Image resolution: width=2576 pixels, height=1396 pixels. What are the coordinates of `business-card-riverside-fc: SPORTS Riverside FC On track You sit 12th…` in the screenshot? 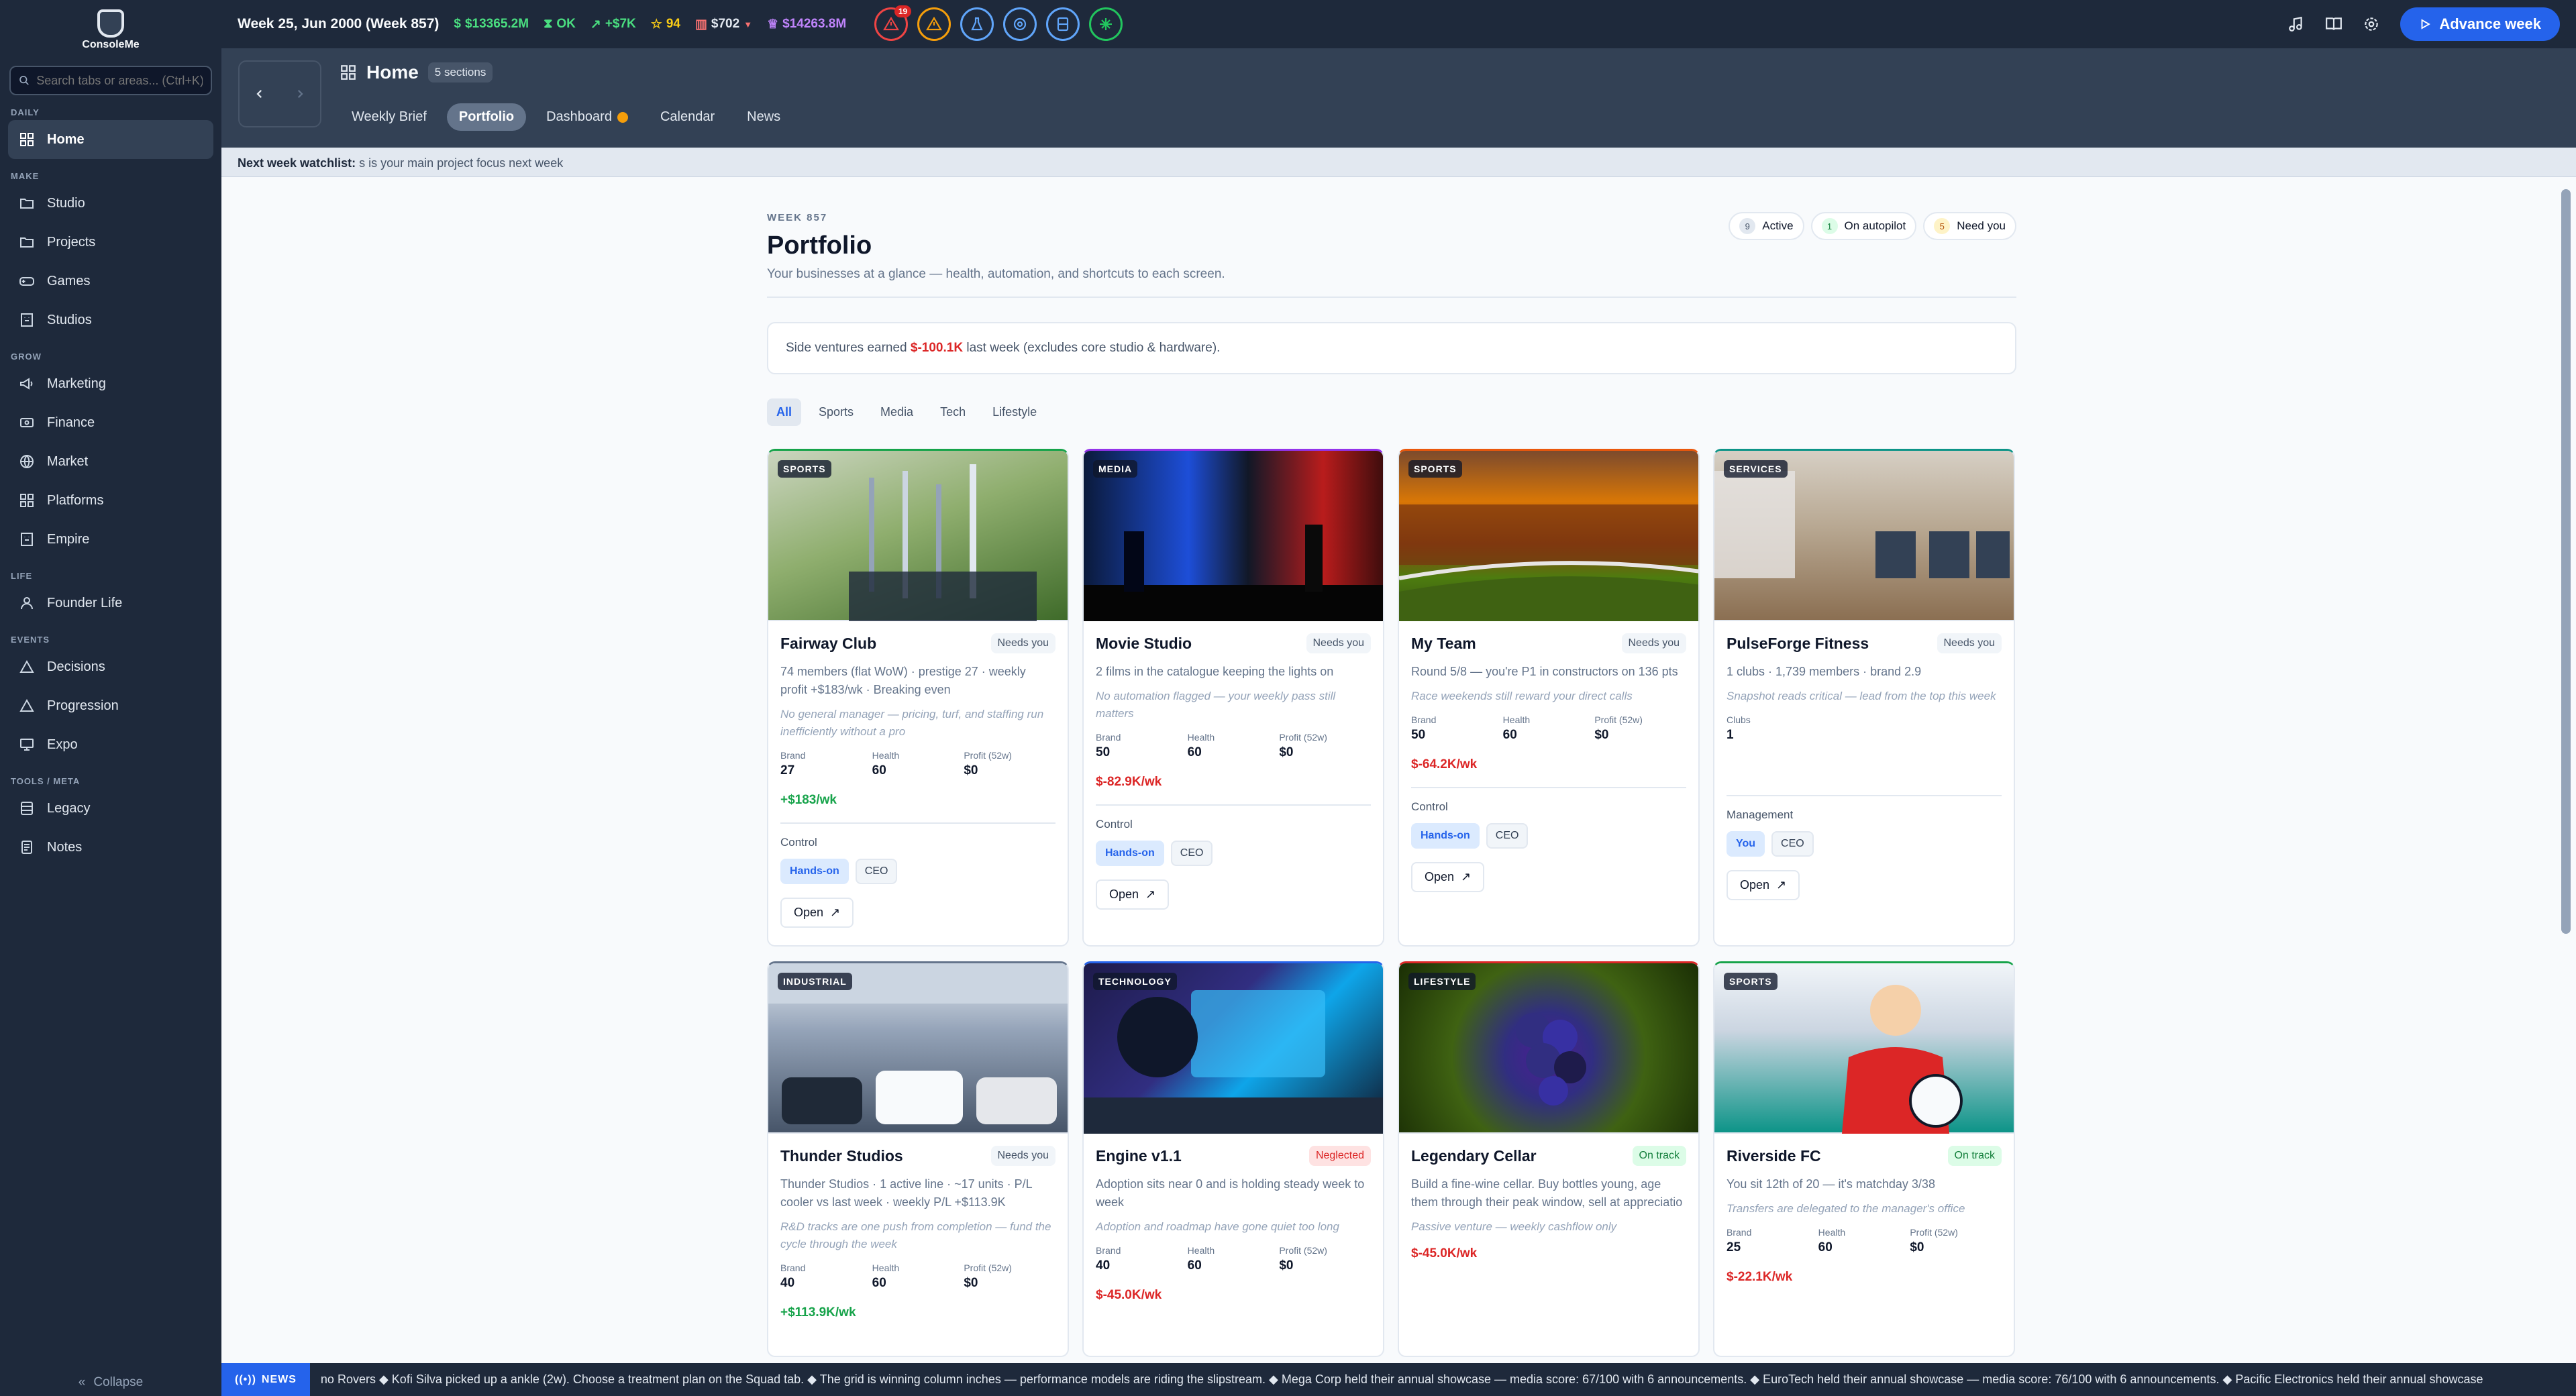 It's located at (1864, 1159).